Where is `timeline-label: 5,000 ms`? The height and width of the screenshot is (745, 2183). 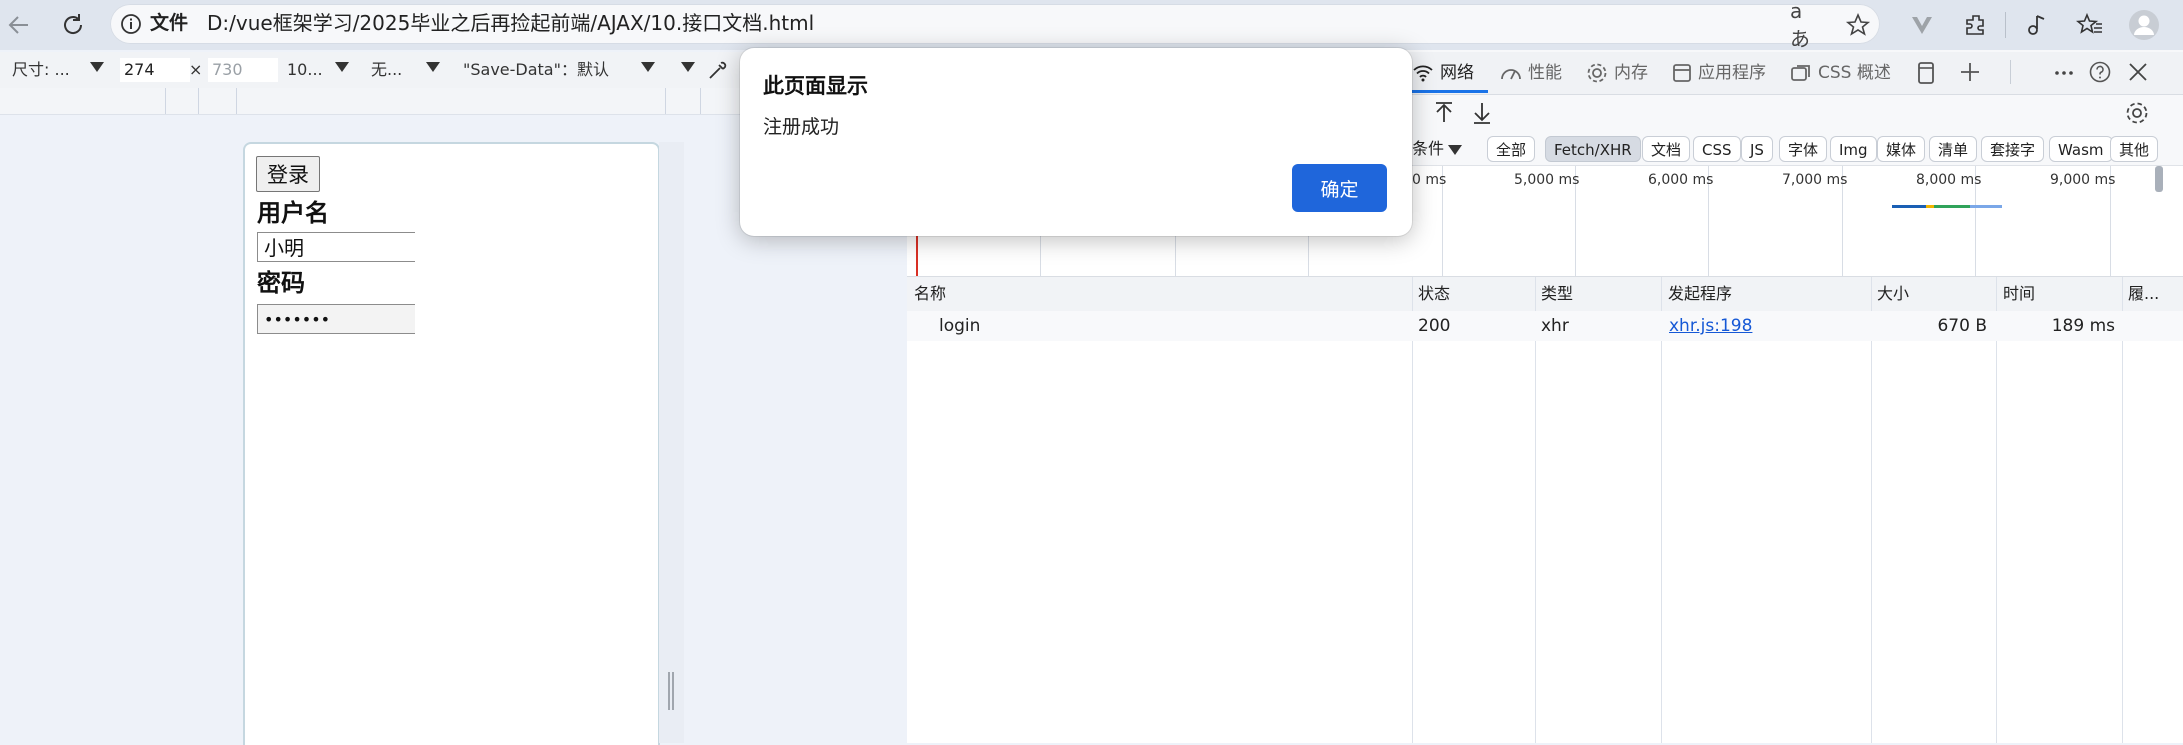 timeline-label: 5,000 ms is located at coordinates (1547, 180).